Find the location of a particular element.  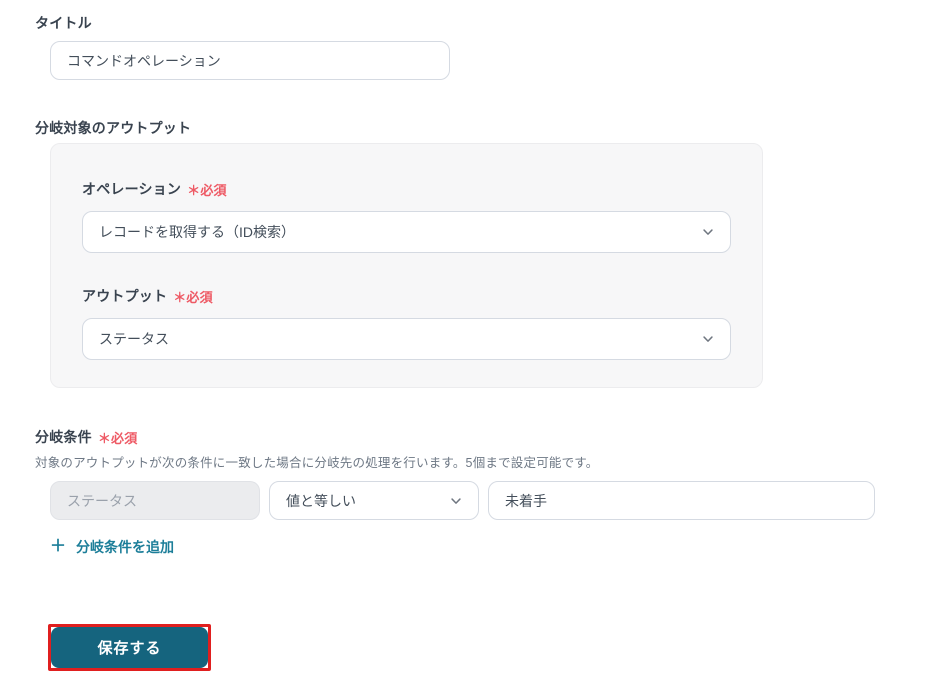

output-select-value: ステータス is located at coordinates (134, 339).